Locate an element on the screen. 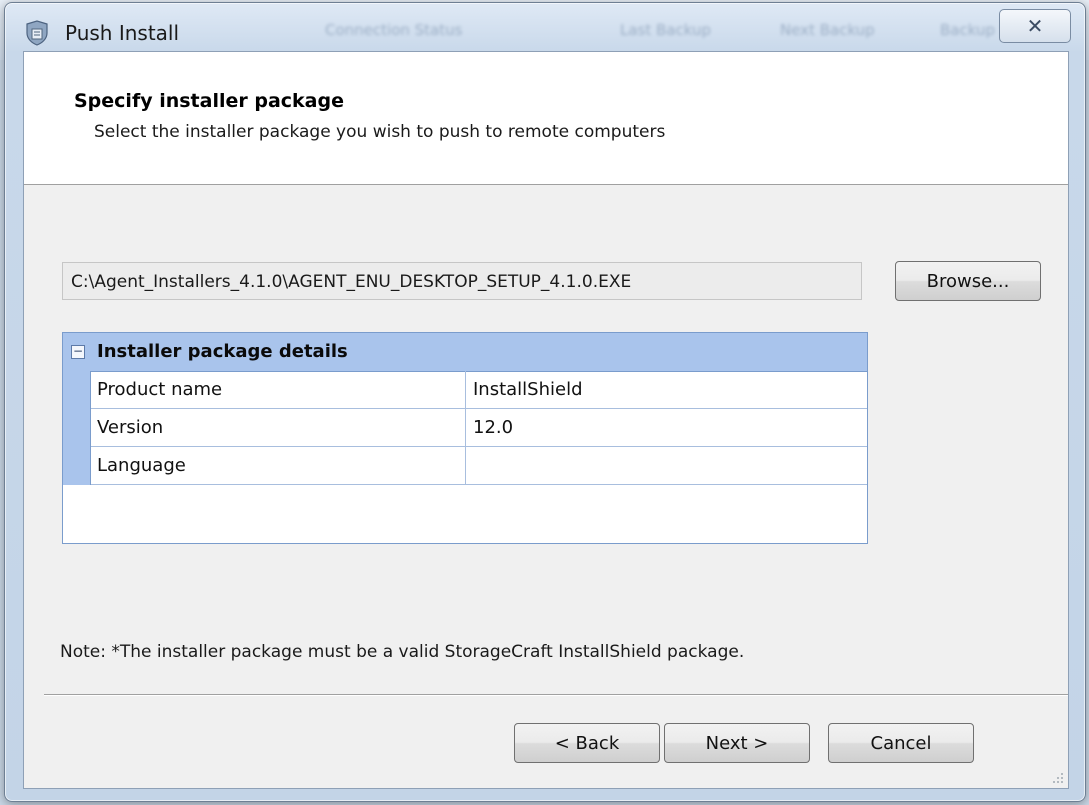 This screenshot has height=805, width=1089. table-row: Product name InstallShield is located at coordinates (479, 390).